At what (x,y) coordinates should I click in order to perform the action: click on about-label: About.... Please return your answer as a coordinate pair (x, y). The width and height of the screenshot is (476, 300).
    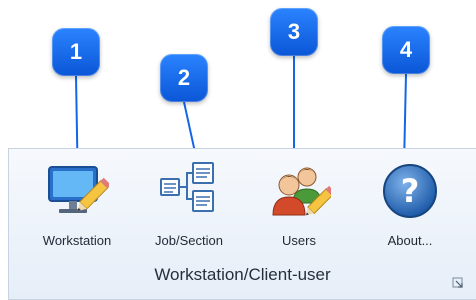
    Looking at the image, I should click on (410, 240).